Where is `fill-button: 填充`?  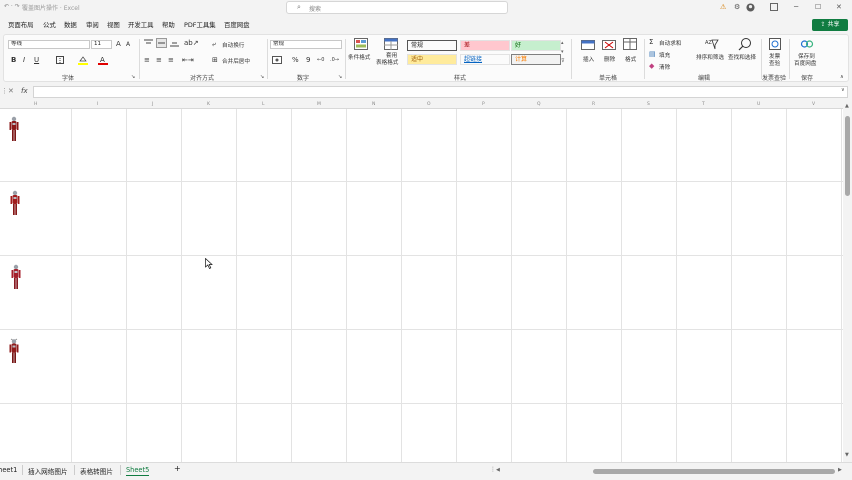
fill-button: 填充 is located at coordinates (664, 55).